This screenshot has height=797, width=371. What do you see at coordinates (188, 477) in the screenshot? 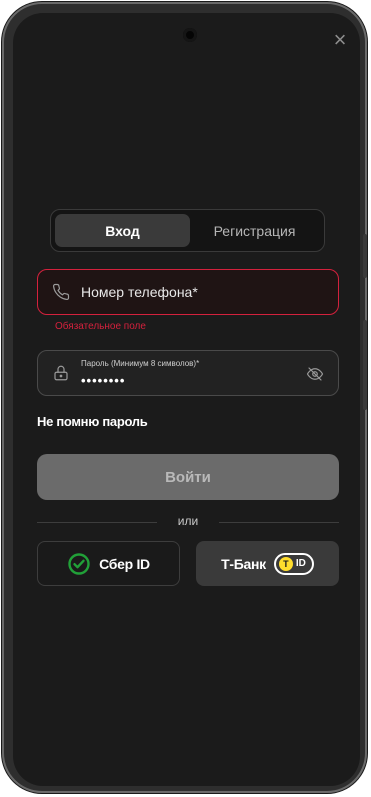
I see `login-button: Войти` at bounding box center [188, 477].